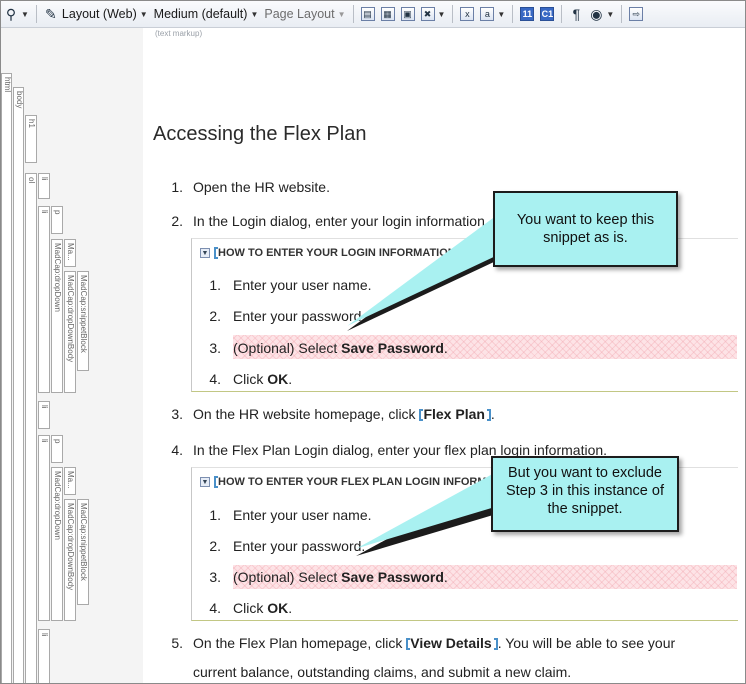  I want to click on callout-keep-snippet: You want to keep this snippet as is., so click(585, 229).